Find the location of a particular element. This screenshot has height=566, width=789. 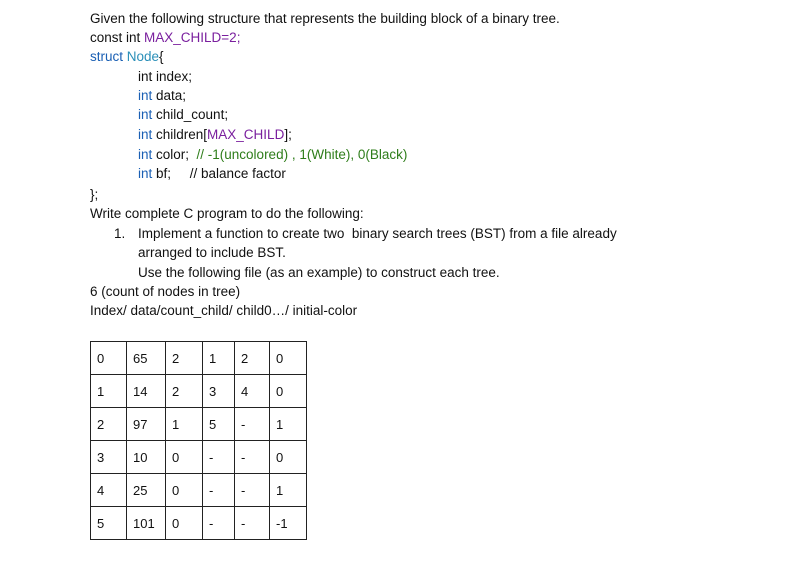

const-prefix: const int is located at coordinates (117, 37).